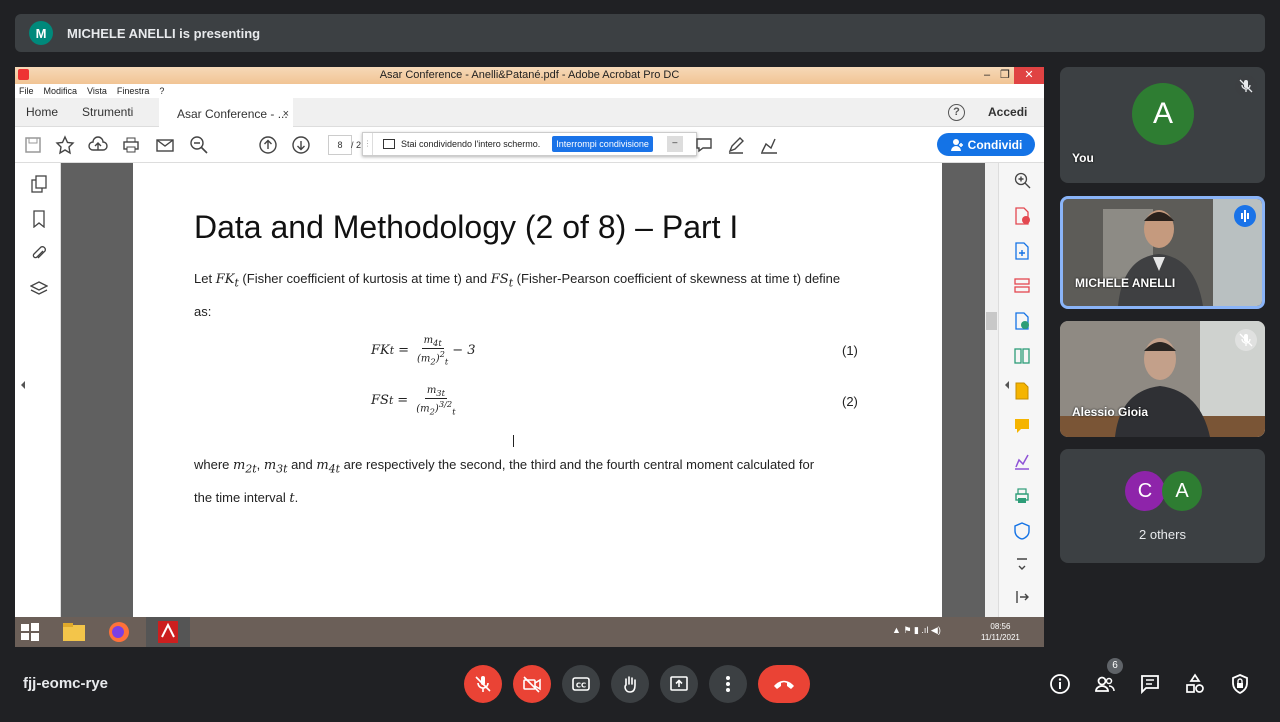  Describe the element at coordinates (1195, 684) in the screenshot. I see `activities-icon` at that location.